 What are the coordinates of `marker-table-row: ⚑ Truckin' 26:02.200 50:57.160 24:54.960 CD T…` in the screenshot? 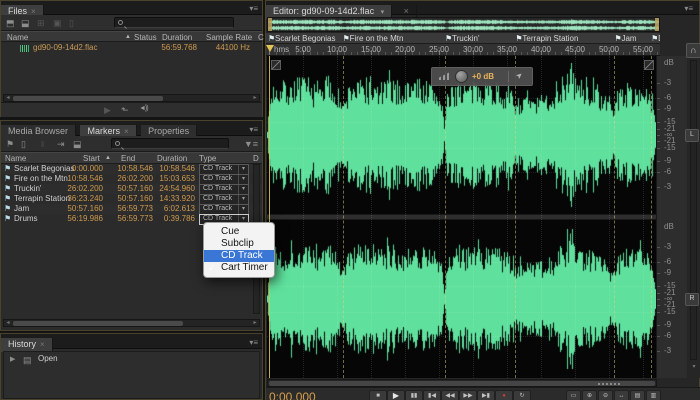 It's located at (131, 189).